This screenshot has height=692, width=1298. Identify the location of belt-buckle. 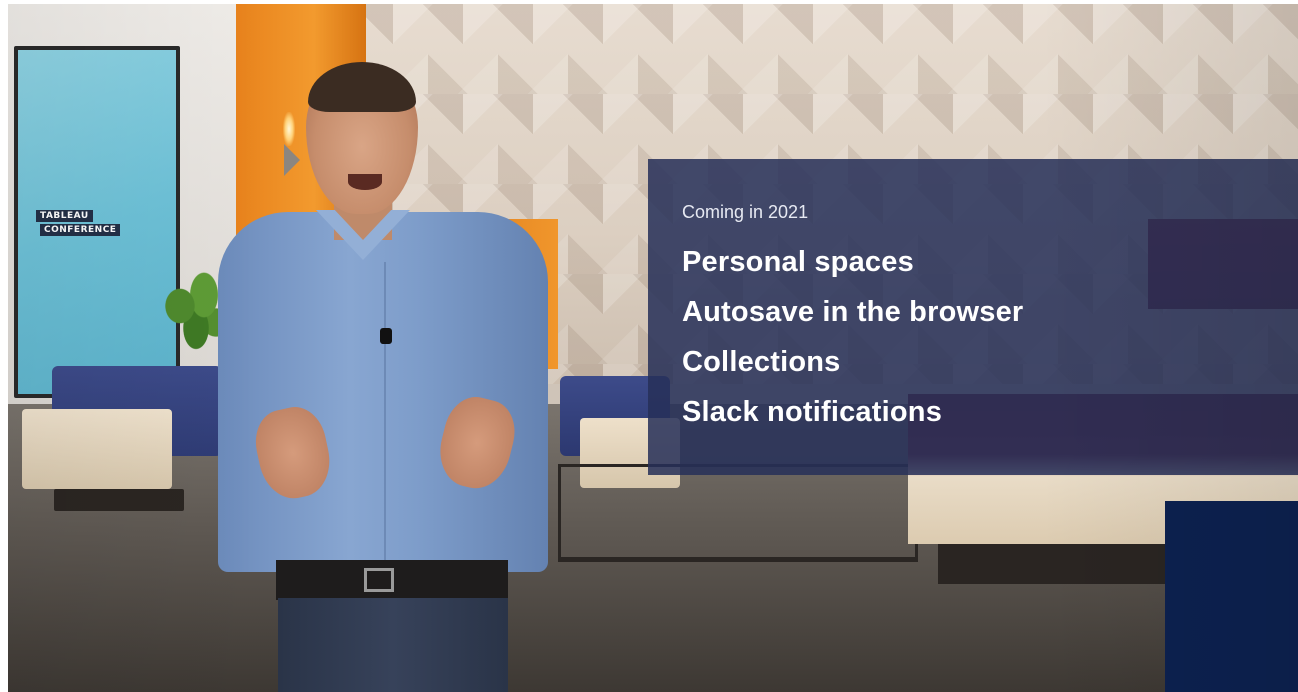
(379, 580).